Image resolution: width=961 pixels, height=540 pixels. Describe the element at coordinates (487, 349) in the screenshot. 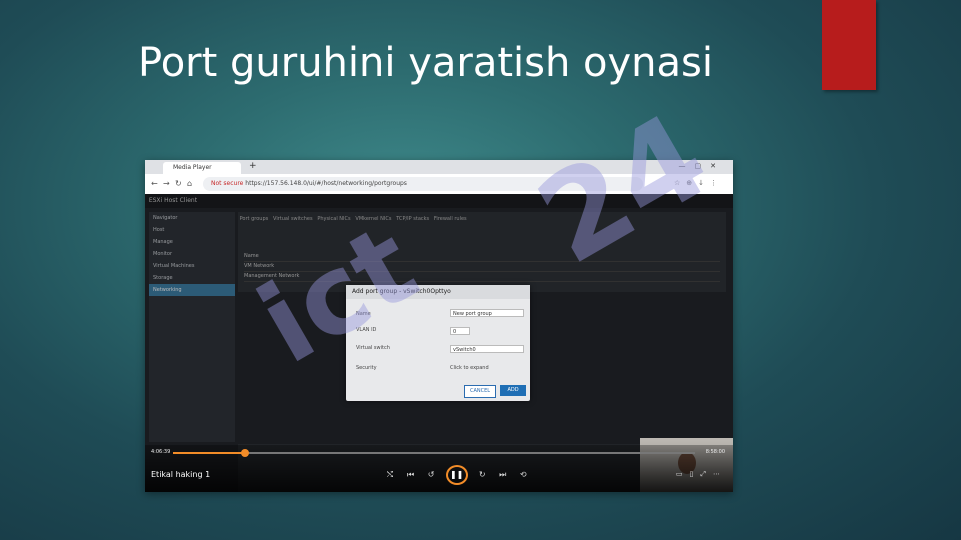

I see `vswitch-select: vSwitch0` at that location.